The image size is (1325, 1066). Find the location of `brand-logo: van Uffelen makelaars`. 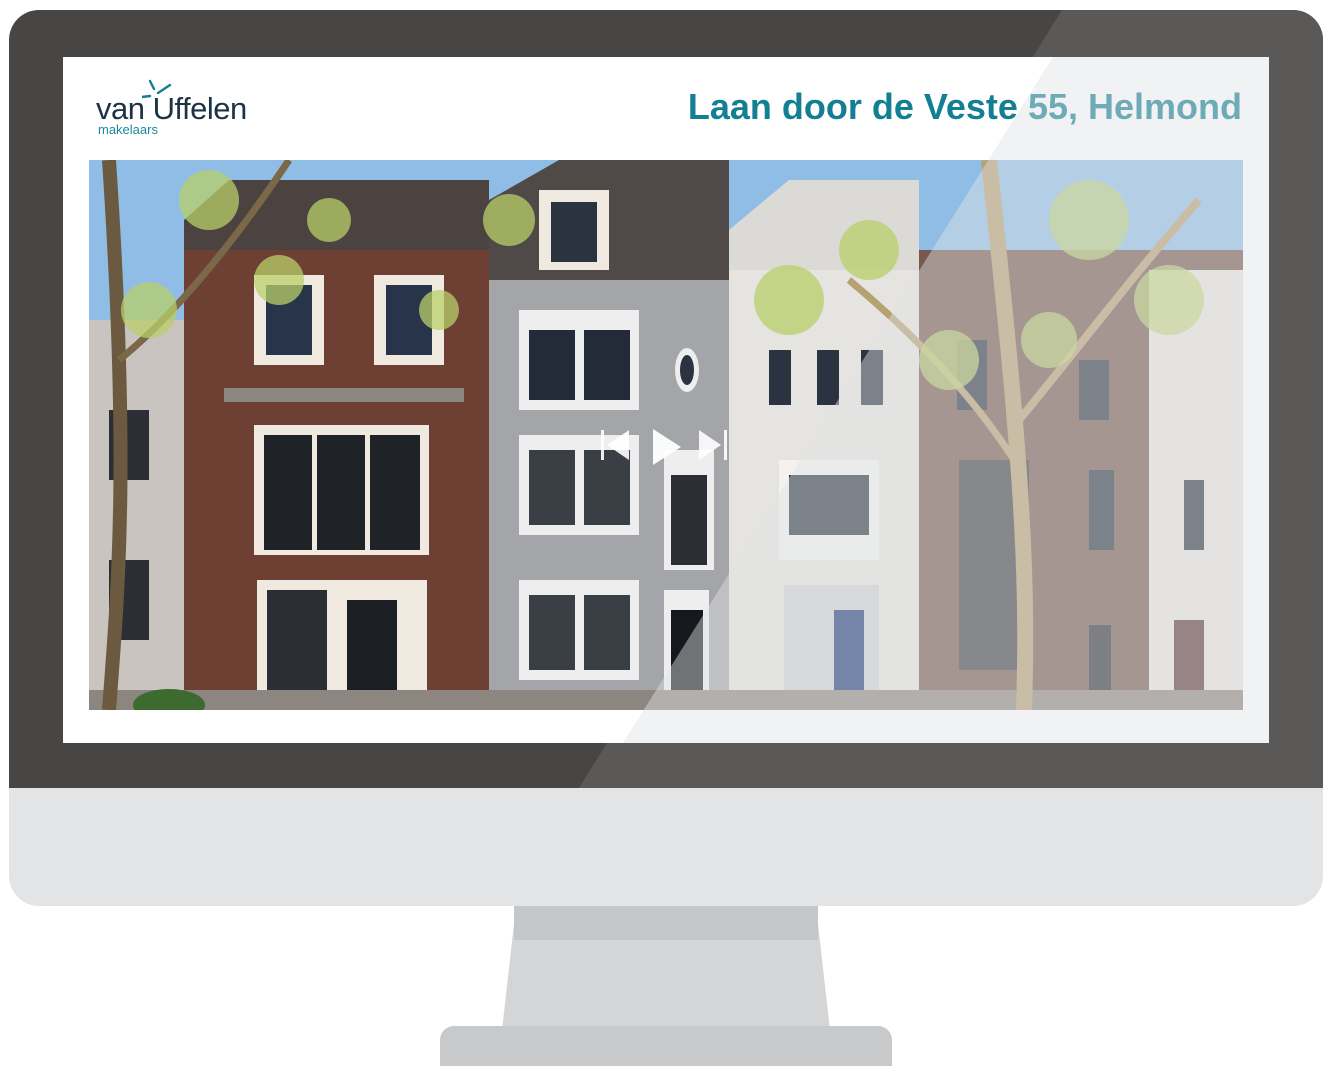

brand-logo: van Uffelen makelaars is located at coordinates (181, 109).